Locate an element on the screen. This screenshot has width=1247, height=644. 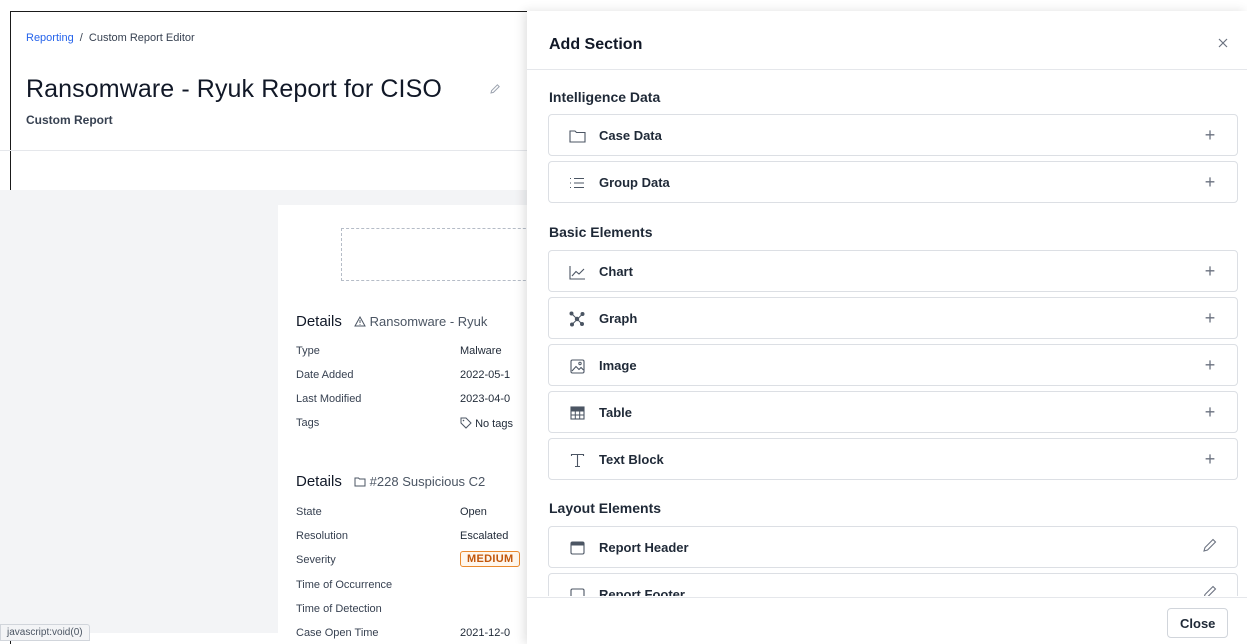
row-label-tags: Tags is located at coordinates (308, 423).